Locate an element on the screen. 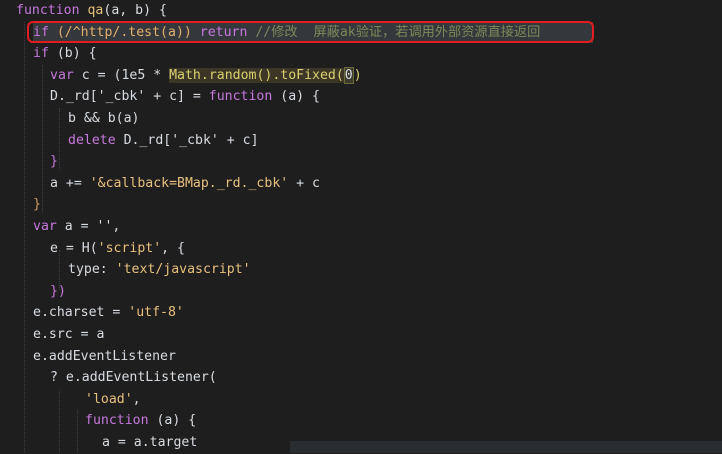 The image size is (722, 454). code-line-8: } is located at coordinates (54, 162).